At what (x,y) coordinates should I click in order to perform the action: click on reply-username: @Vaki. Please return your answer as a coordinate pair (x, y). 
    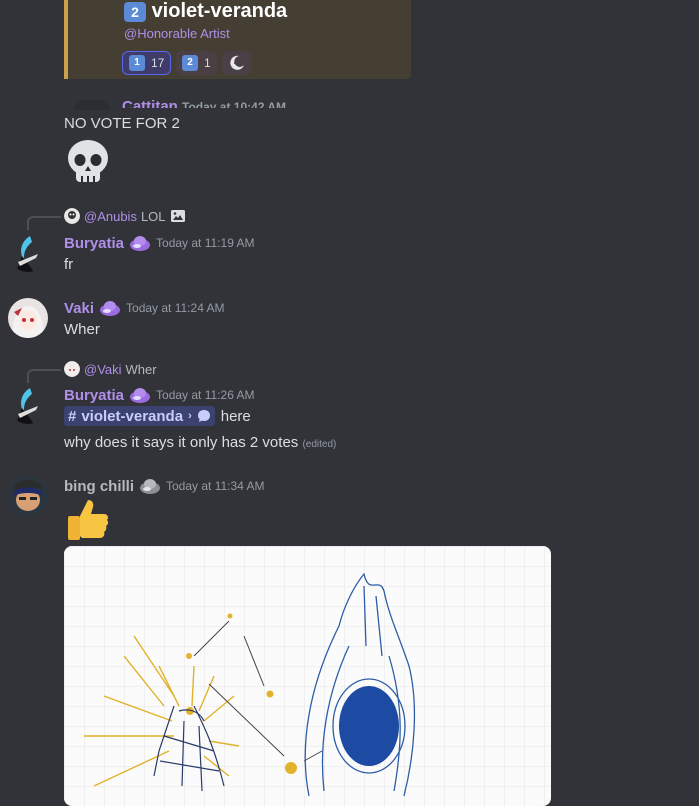
    Looking at the image, I should click on (103, 369).